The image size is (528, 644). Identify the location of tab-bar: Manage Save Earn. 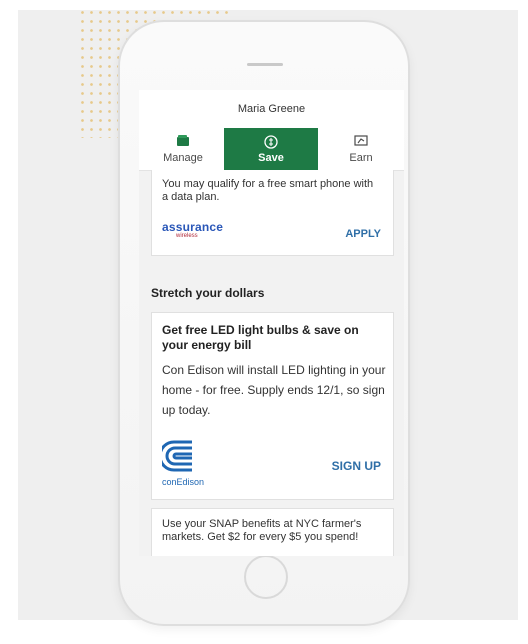
(271, 149).